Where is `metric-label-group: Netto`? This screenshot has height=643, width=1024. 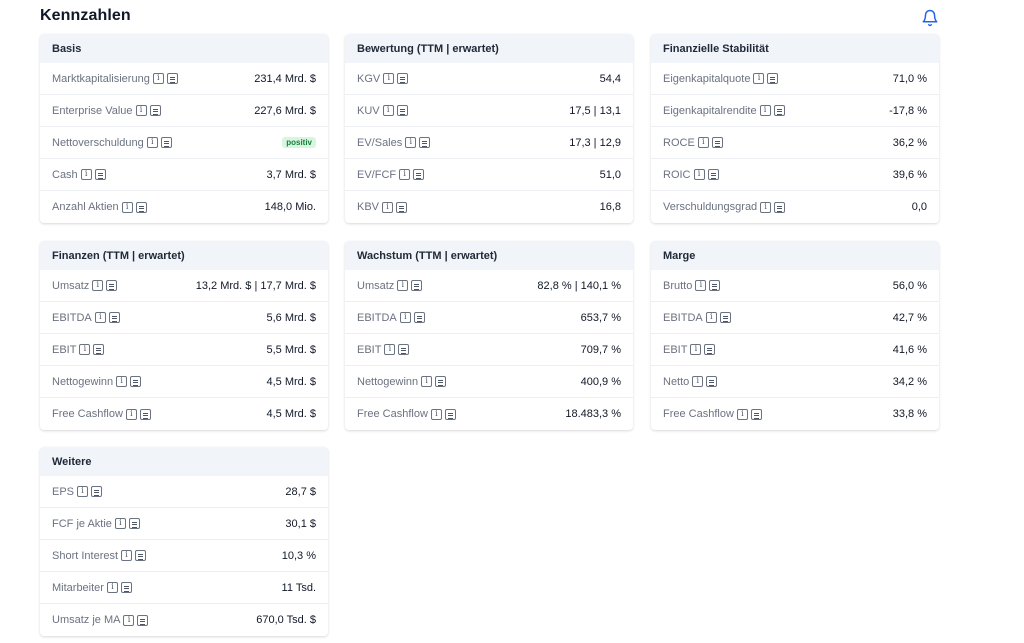 metric-label-group: Netto is located at coordinates (690, 382).